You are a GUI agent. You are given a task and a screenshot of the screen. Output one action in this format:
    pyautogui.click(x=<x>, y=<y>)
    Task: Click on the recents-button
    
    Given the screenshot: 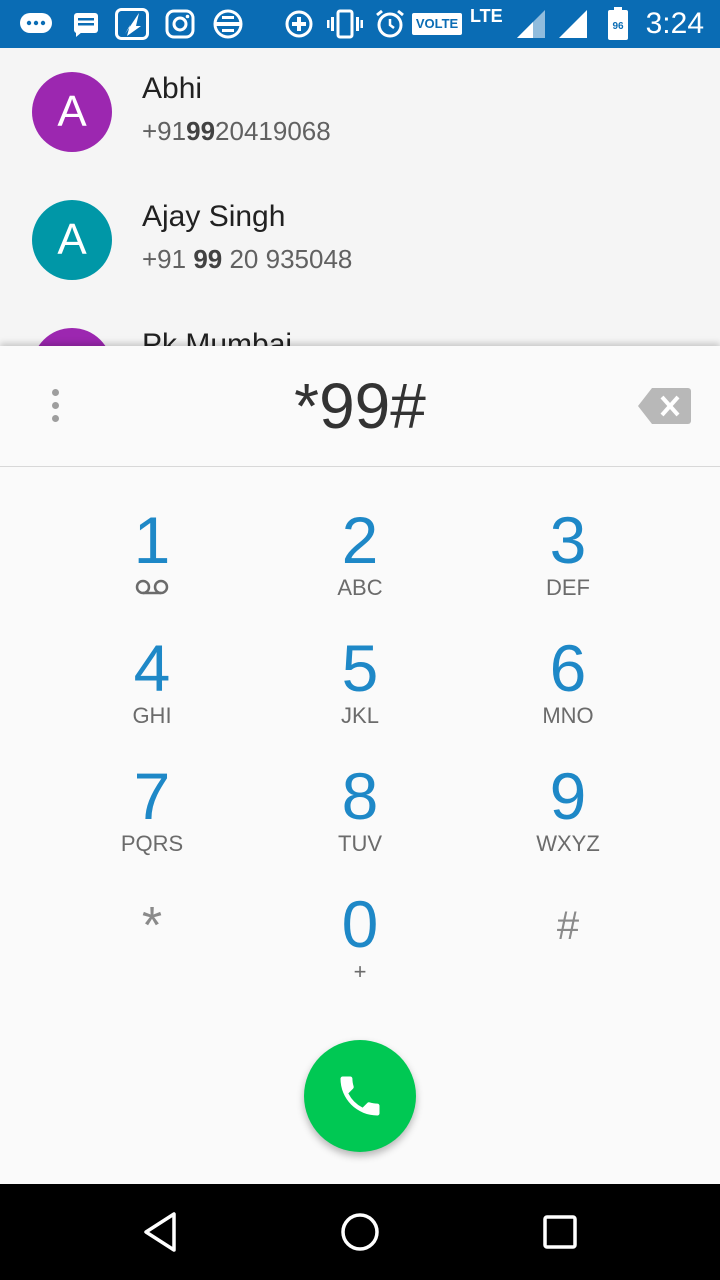 What is the action you would take?
    pyautogui.click(x=560, y=1232)
    